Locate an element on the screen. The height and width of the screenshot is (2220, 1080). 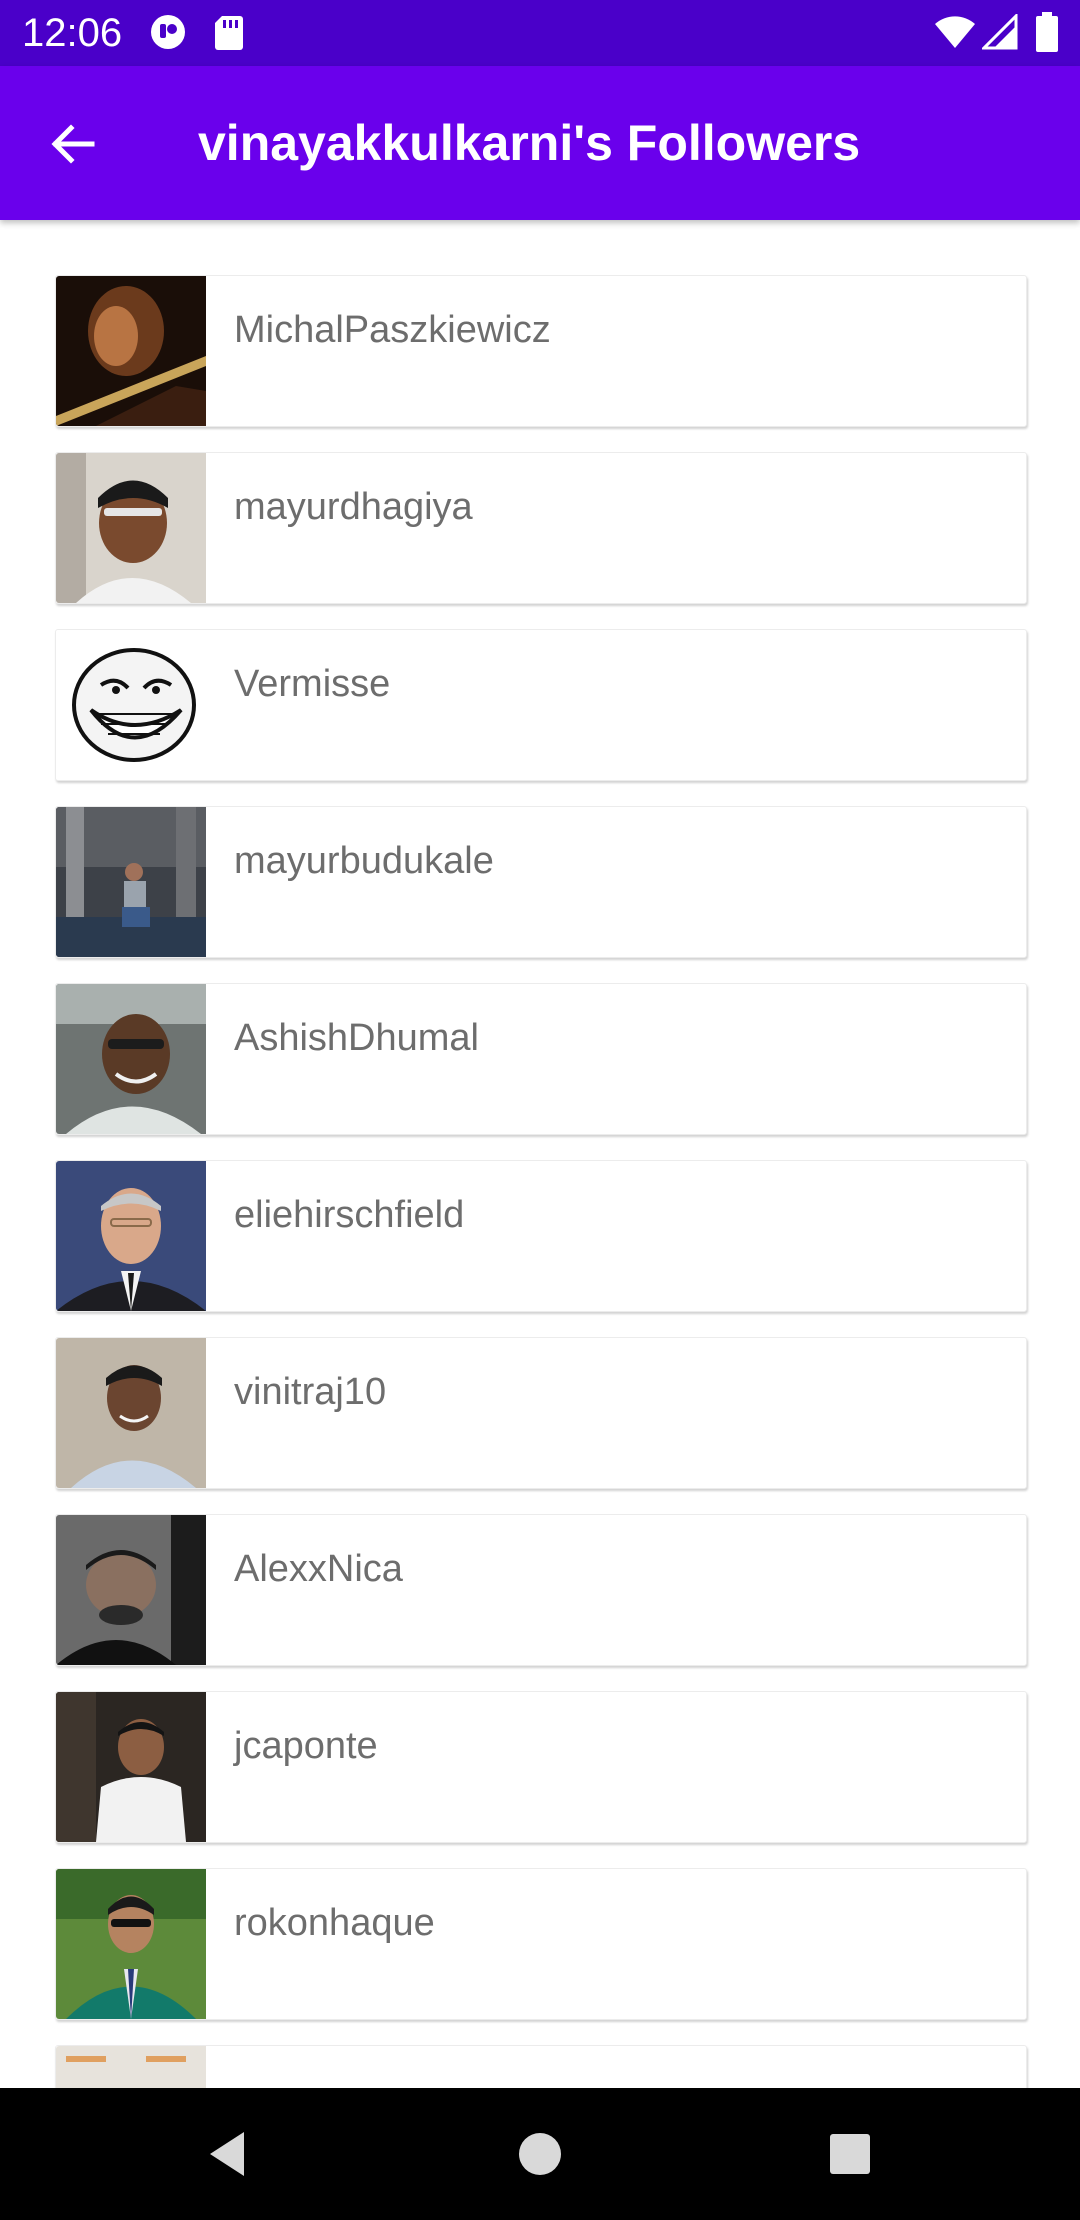
follower-row: AshishDhumal is located at coordinates (541, 1059).